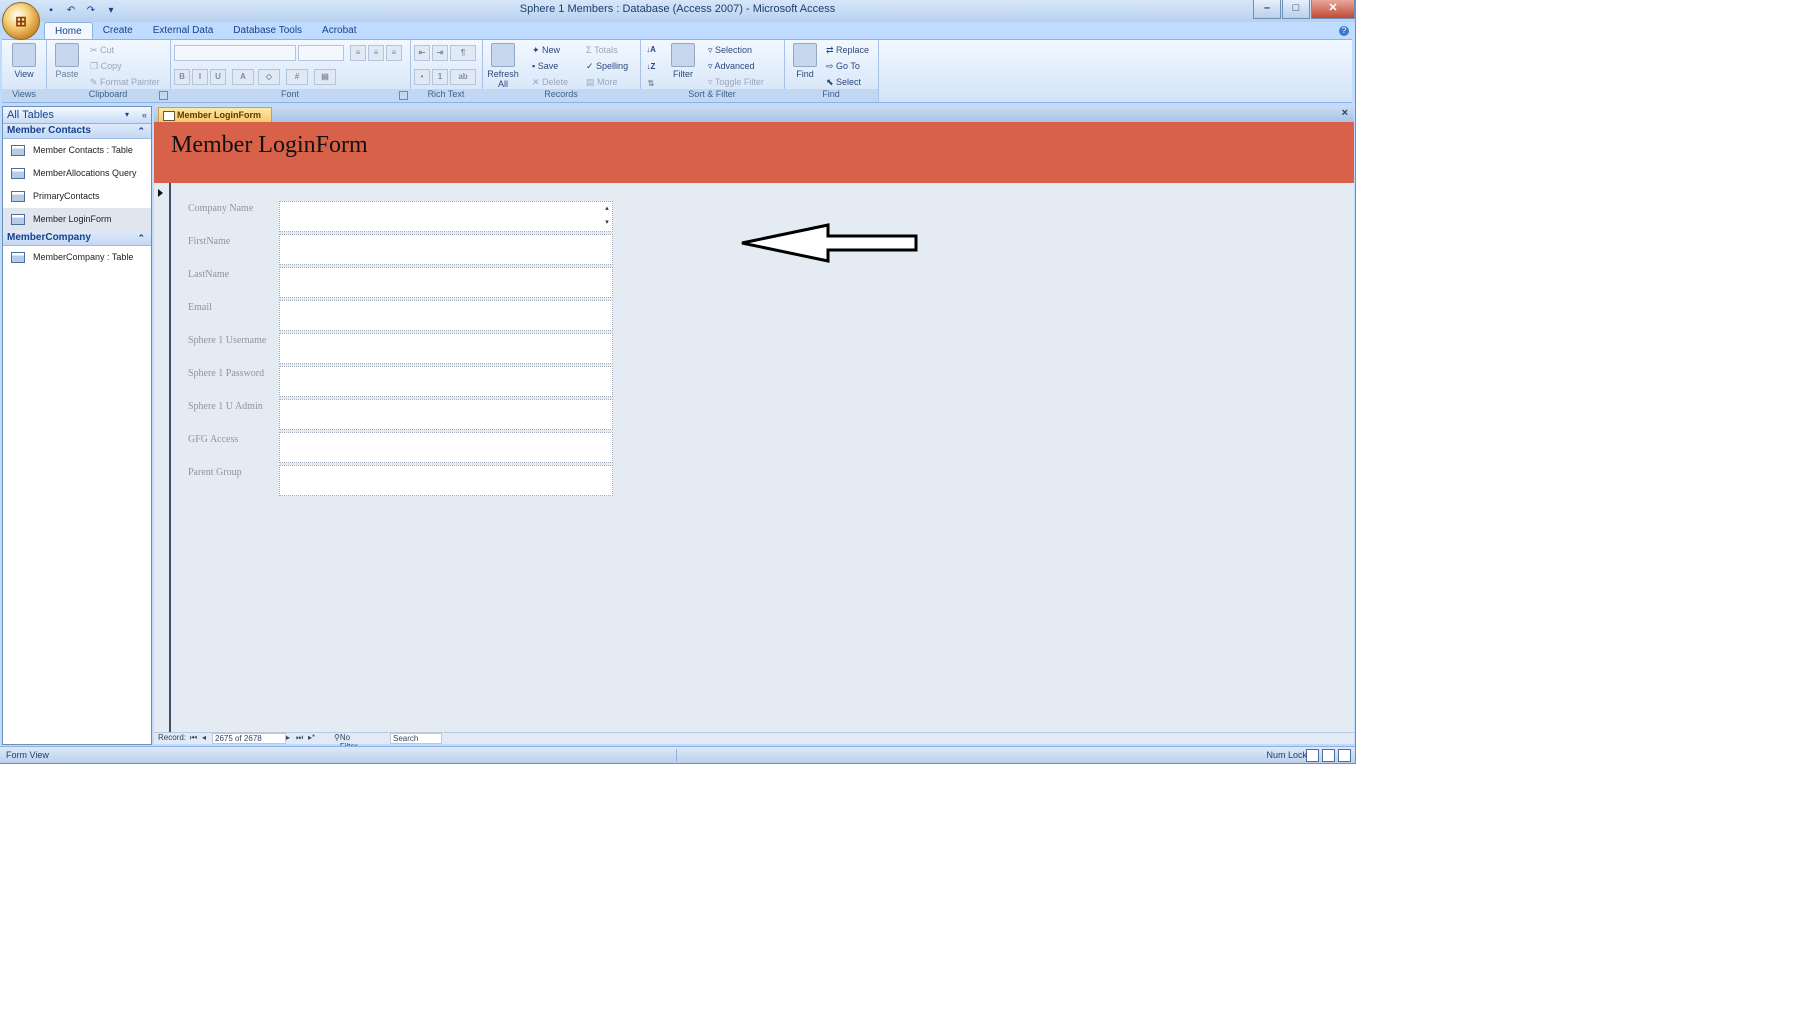  I want to click on delete-record-button: ✕ Delete, so click(550, 82).